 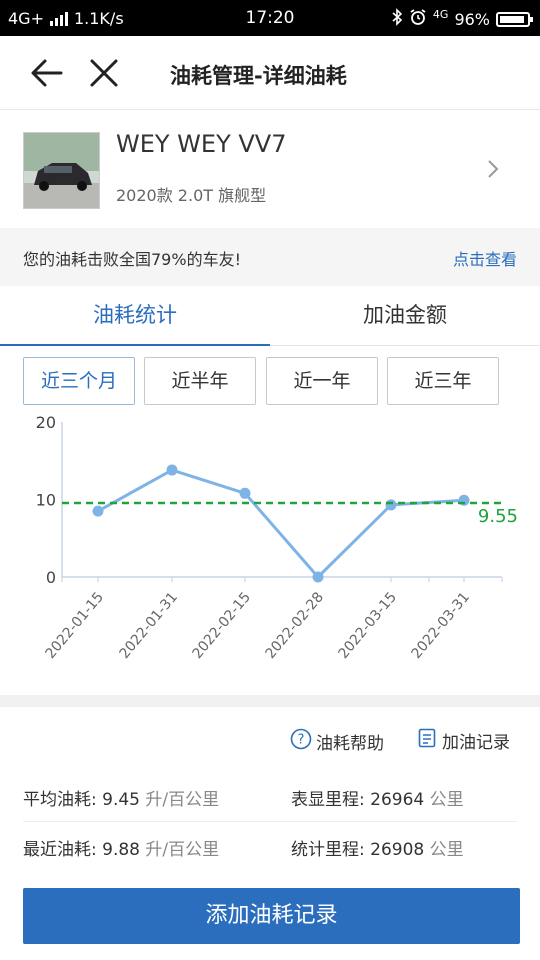 I want to click on recent-consumption-value: 9.88, so click(x=121, y=850).